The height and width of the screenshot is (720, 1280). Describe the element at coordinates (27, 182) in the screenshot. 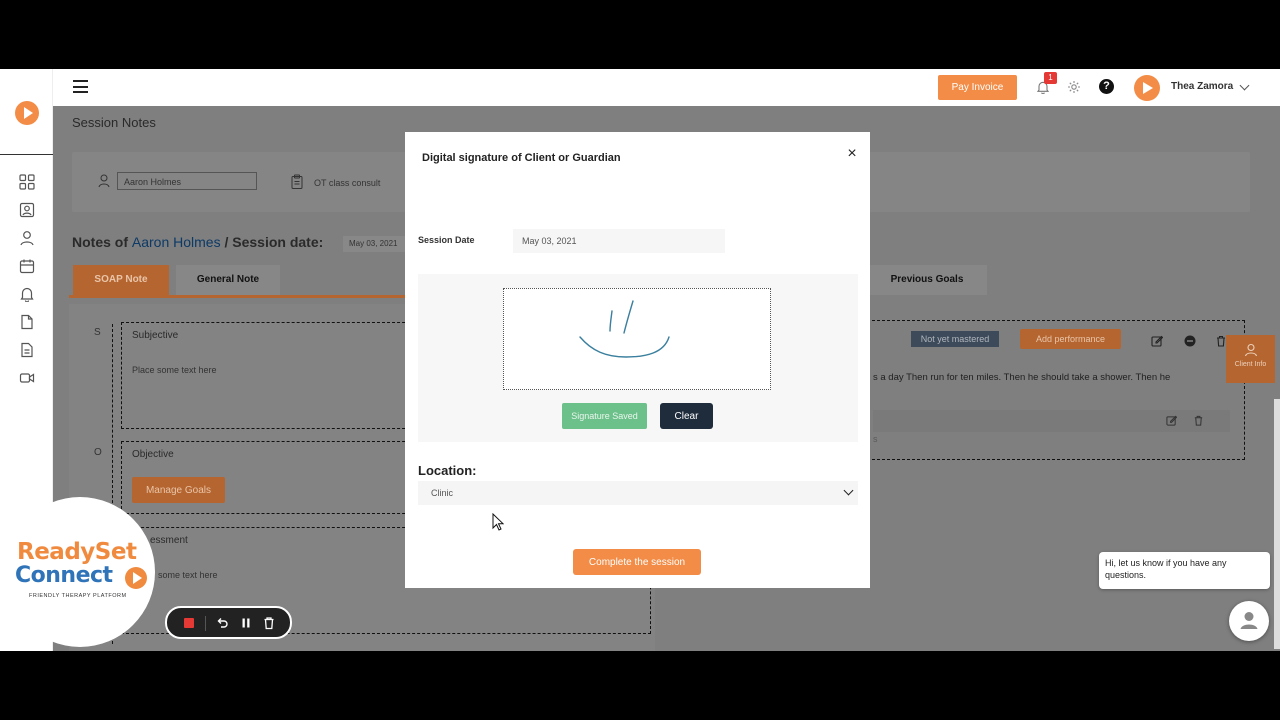

I see `dashboard-icon` at that location.